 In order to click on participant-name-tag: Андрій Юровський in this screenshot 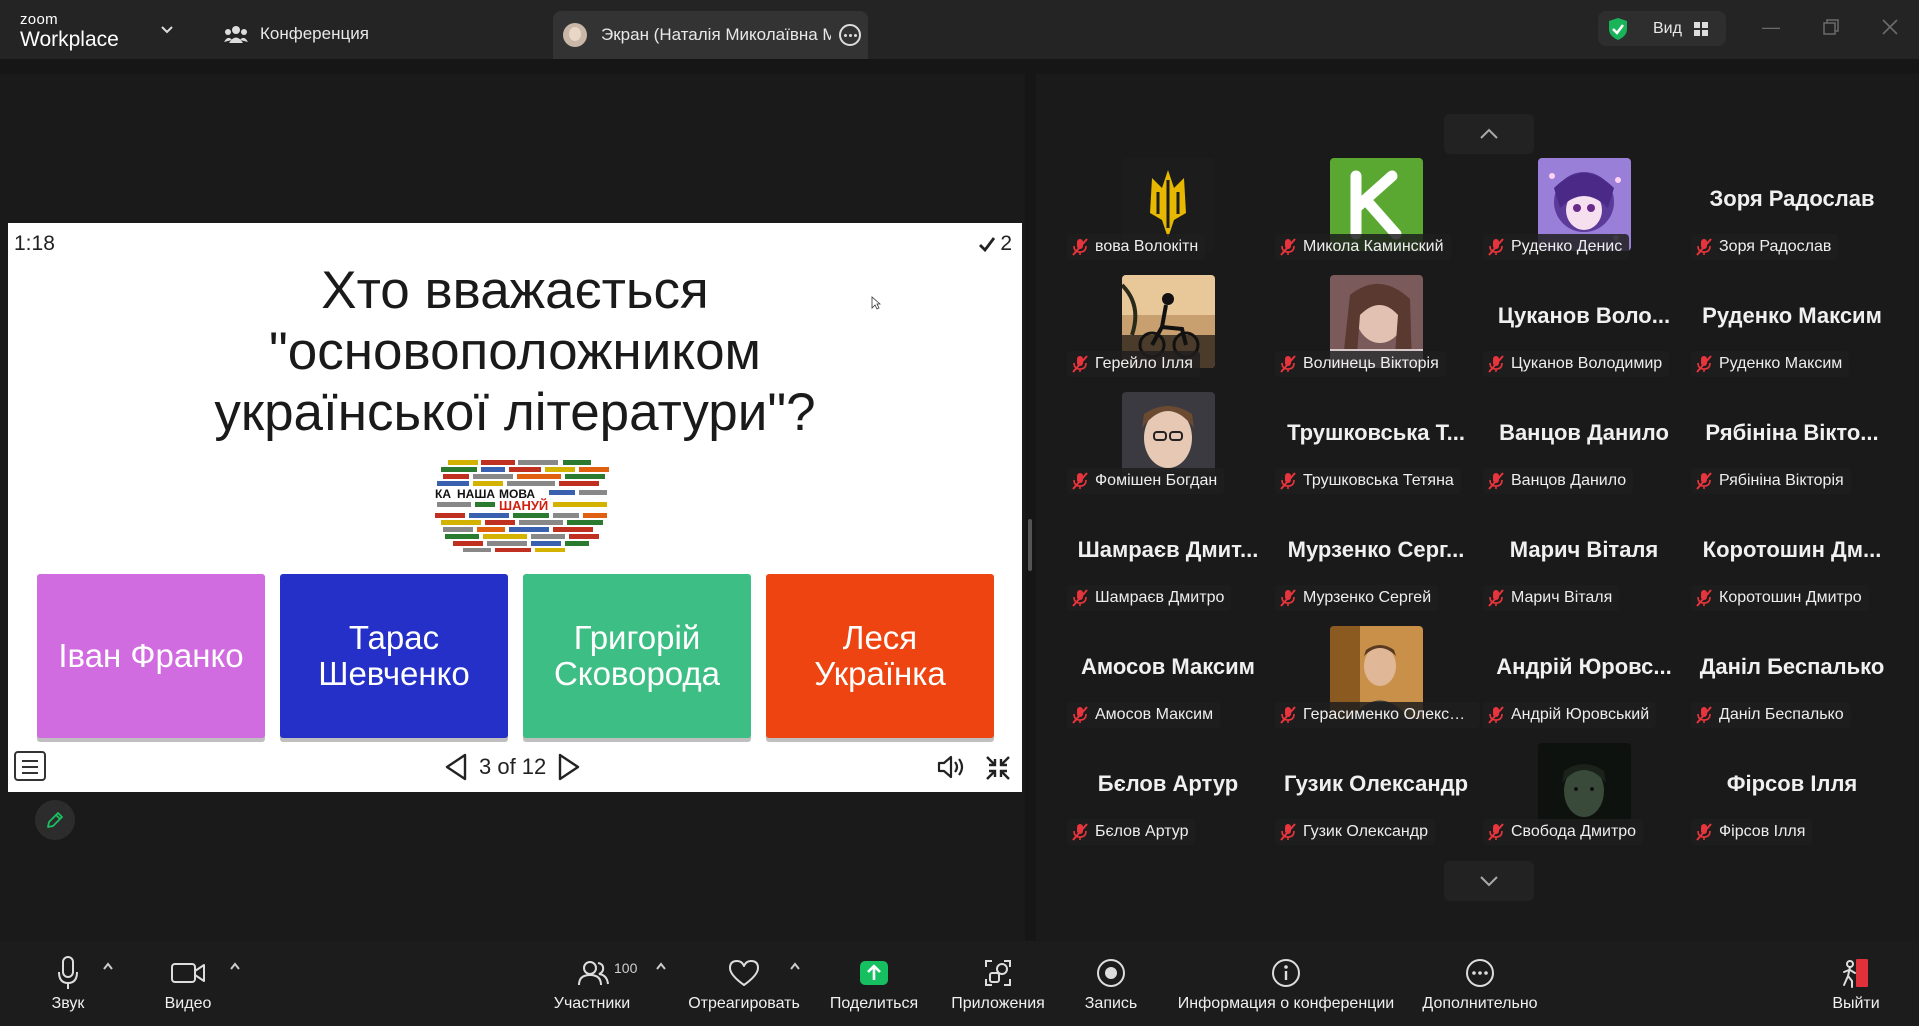, I will do `click(1570, 715)`.